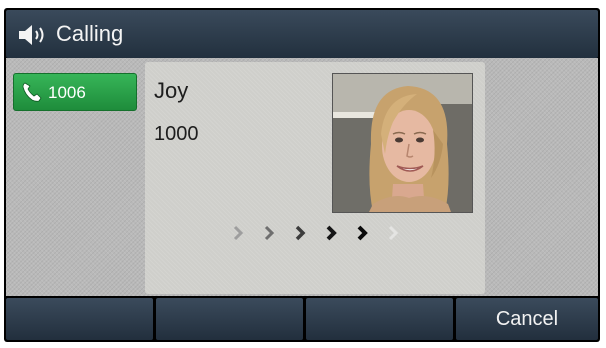 The width and height of the screenshot is (606, 348). I want to click on softkey-bar: Cancel, so click(302, 320).